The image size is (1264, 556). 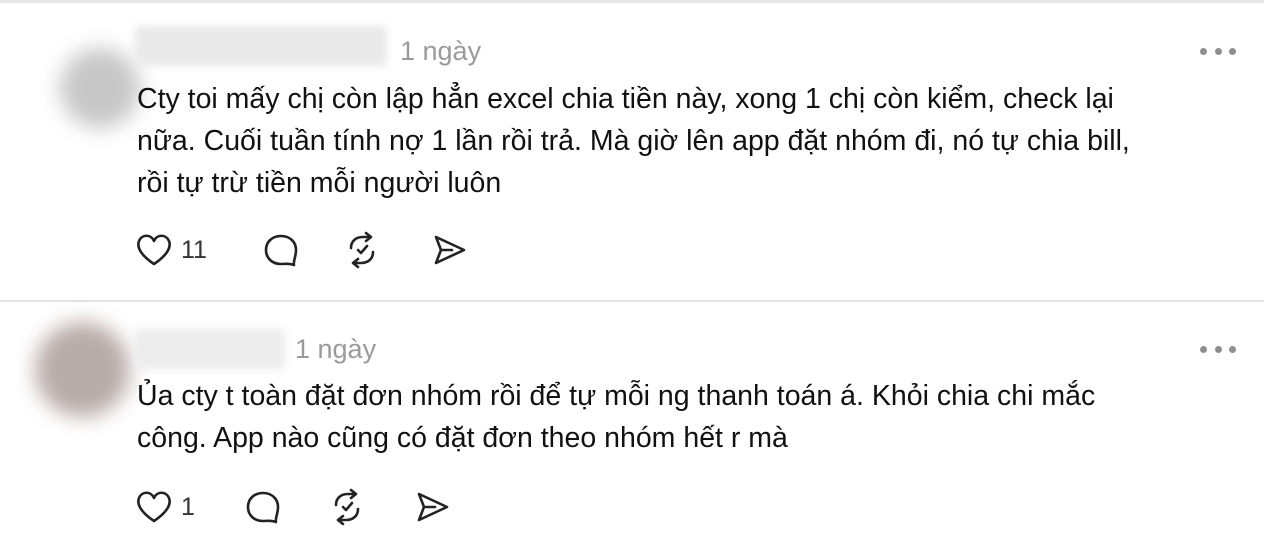 What do you see at coordinates (194, 249) in the screenshot?
I see `like-count: 11` at bounding box center [194, 249].